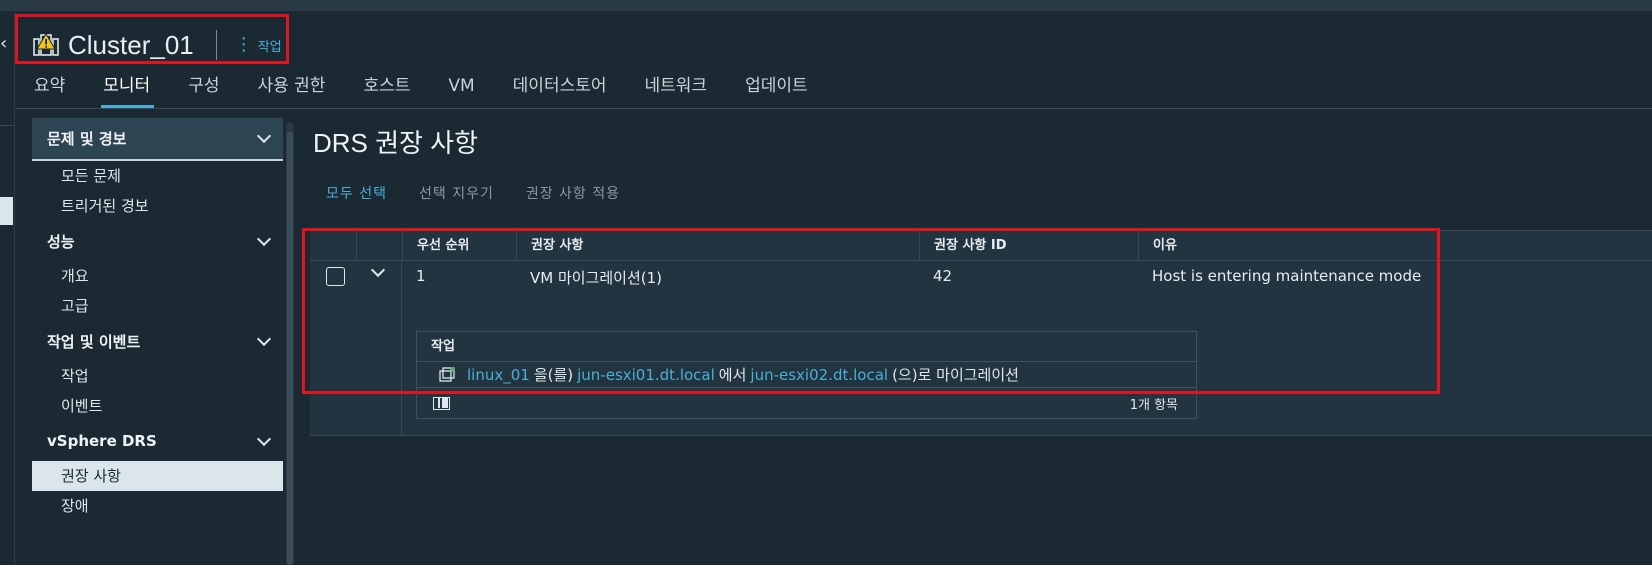 Image resolution: width=1652 pixels, height=565 pixels. I want to click on sidenav-scrollbar-thumb, so click(290, 348).